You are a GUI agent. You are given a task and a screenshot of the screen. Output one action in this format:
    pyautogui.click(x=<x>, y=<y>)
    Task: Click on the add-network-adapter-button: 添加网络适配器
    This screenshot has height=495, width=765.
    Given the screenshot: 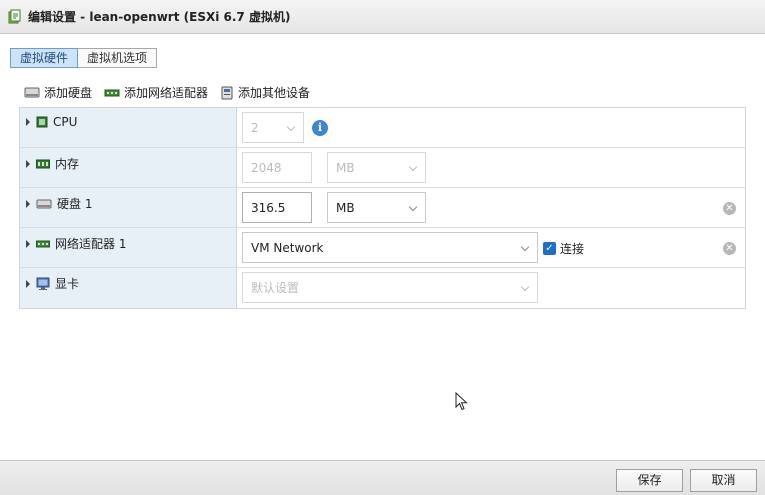 What is the action you would take?
    pyautogui.click(x=156, y=92)
    